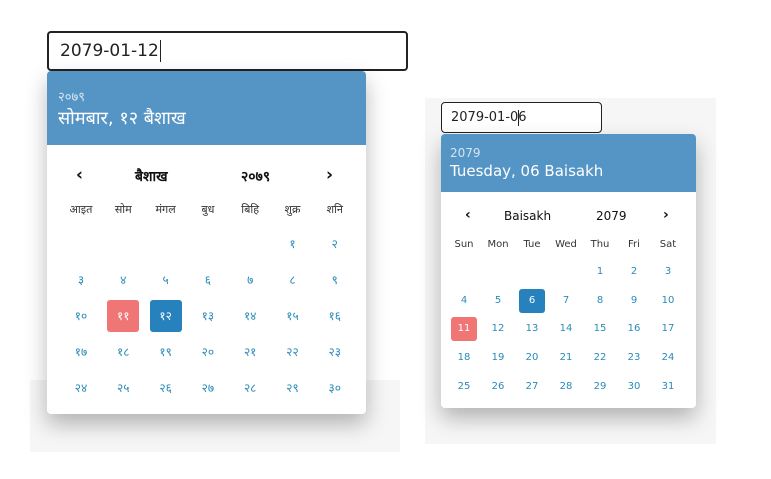  Describe the element at coordinates (165, 209) in the screenshot. I see `left-weekday-2: मंगल` at that location.